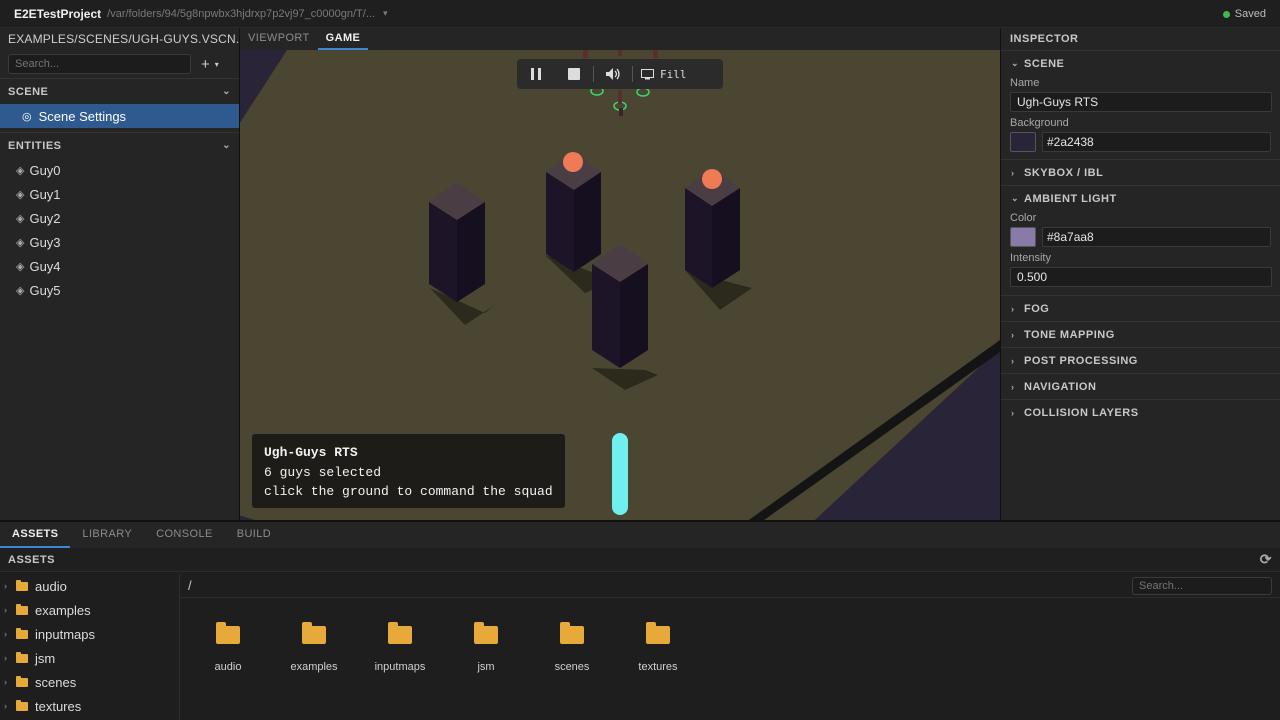 Image resolution: width=1280 pixels, height=720 pixels. What do you see at coordinates (1140, 334) in the screenshot?
I see `tone-mapping-section-toggle: › TONE MAPPING` at bounding box center [1140, 334].